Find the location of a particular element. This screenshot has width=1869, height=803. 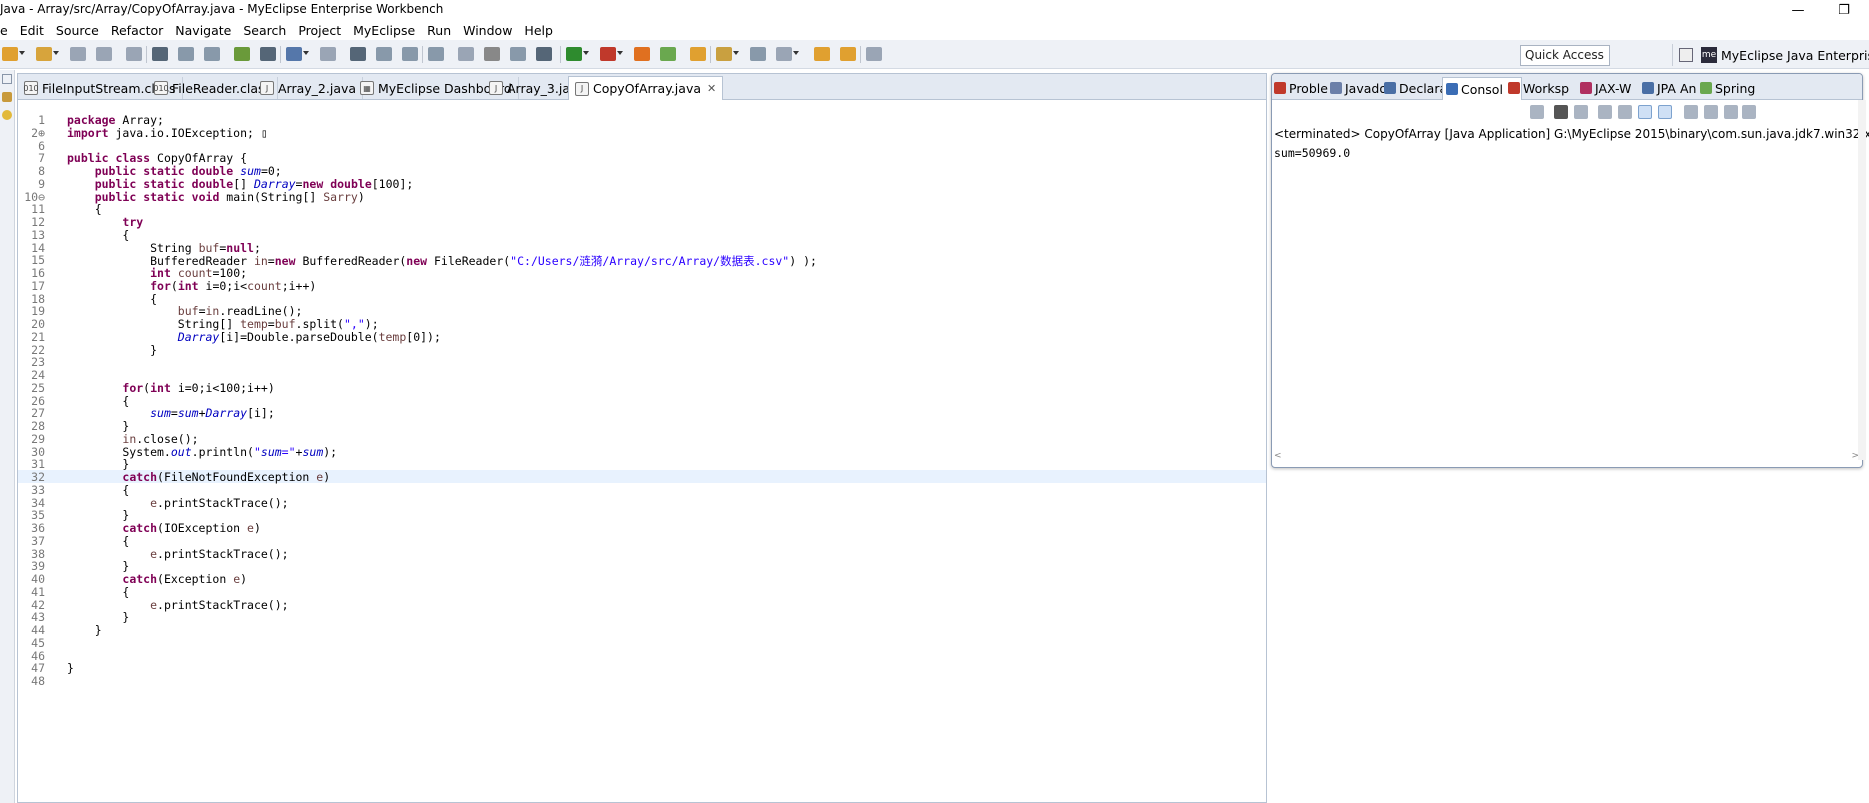

code-line: 18 { is located at coordinates (642, 299).